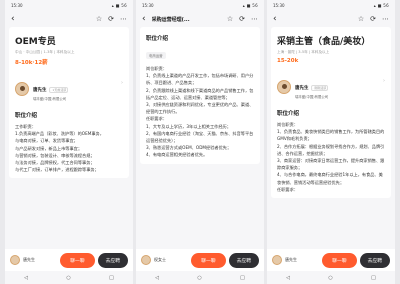 This screenshot has width=400, height=284. Describe the element at coordinates (288, 61) in the screenshot. I see `job-salary: 15-20k` at that location.